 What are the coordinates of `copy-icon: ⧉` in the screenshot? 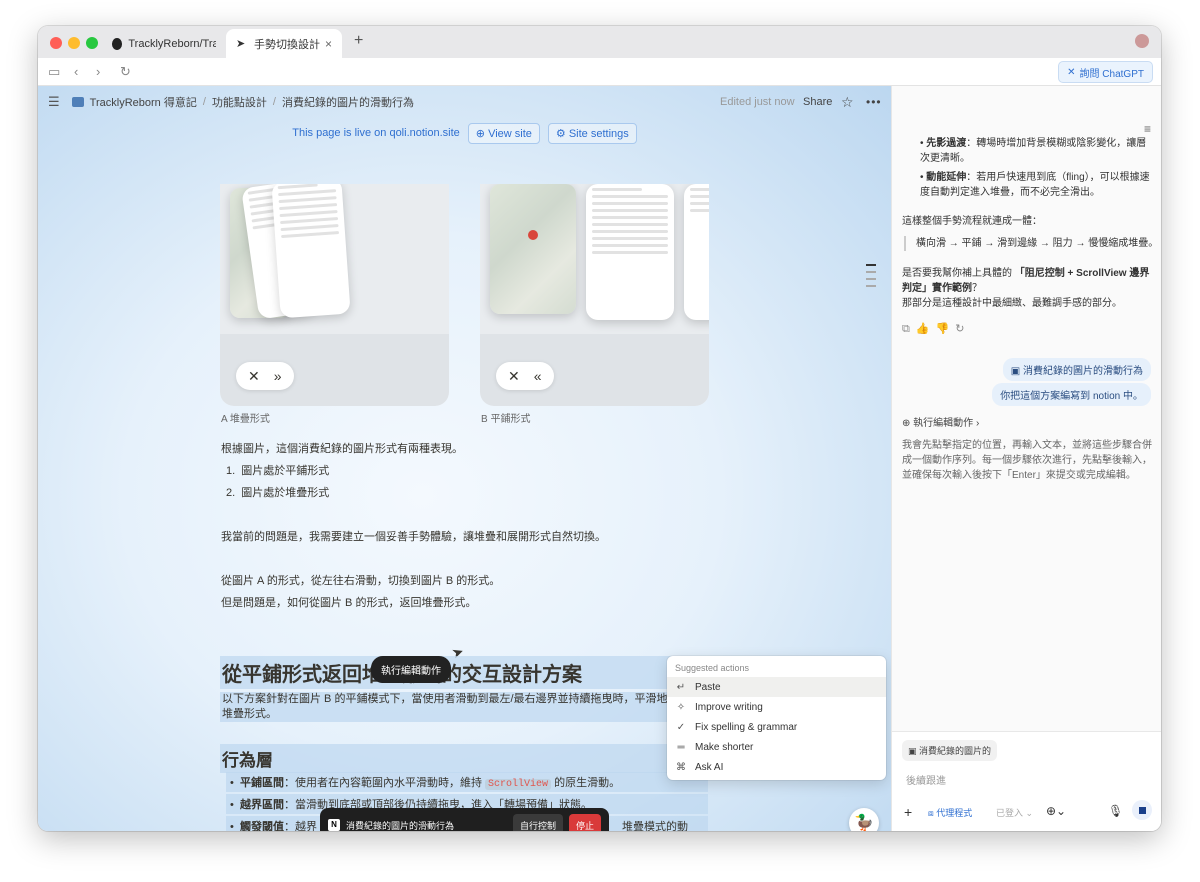 It's located at (909, 329).